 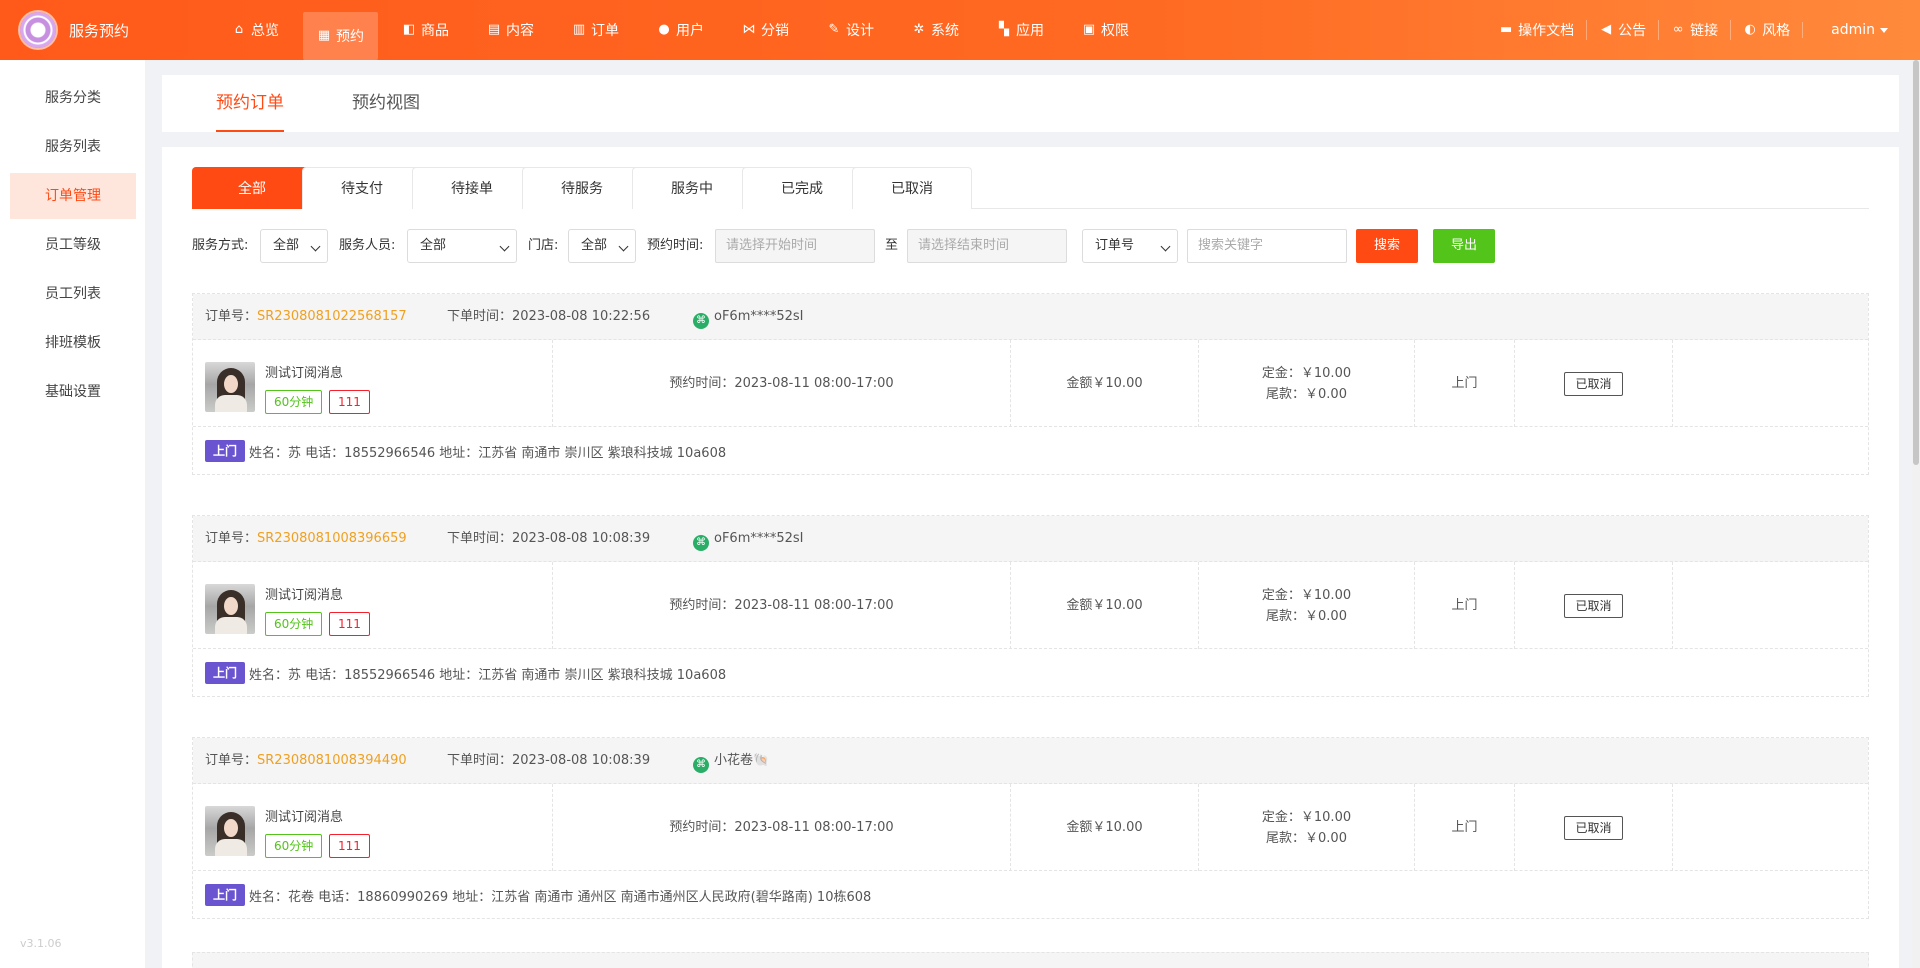 What do you see at coordinates (605, 31) in the screenshot?
I see `nav-label: 订单` at bounding box center [605, 31].